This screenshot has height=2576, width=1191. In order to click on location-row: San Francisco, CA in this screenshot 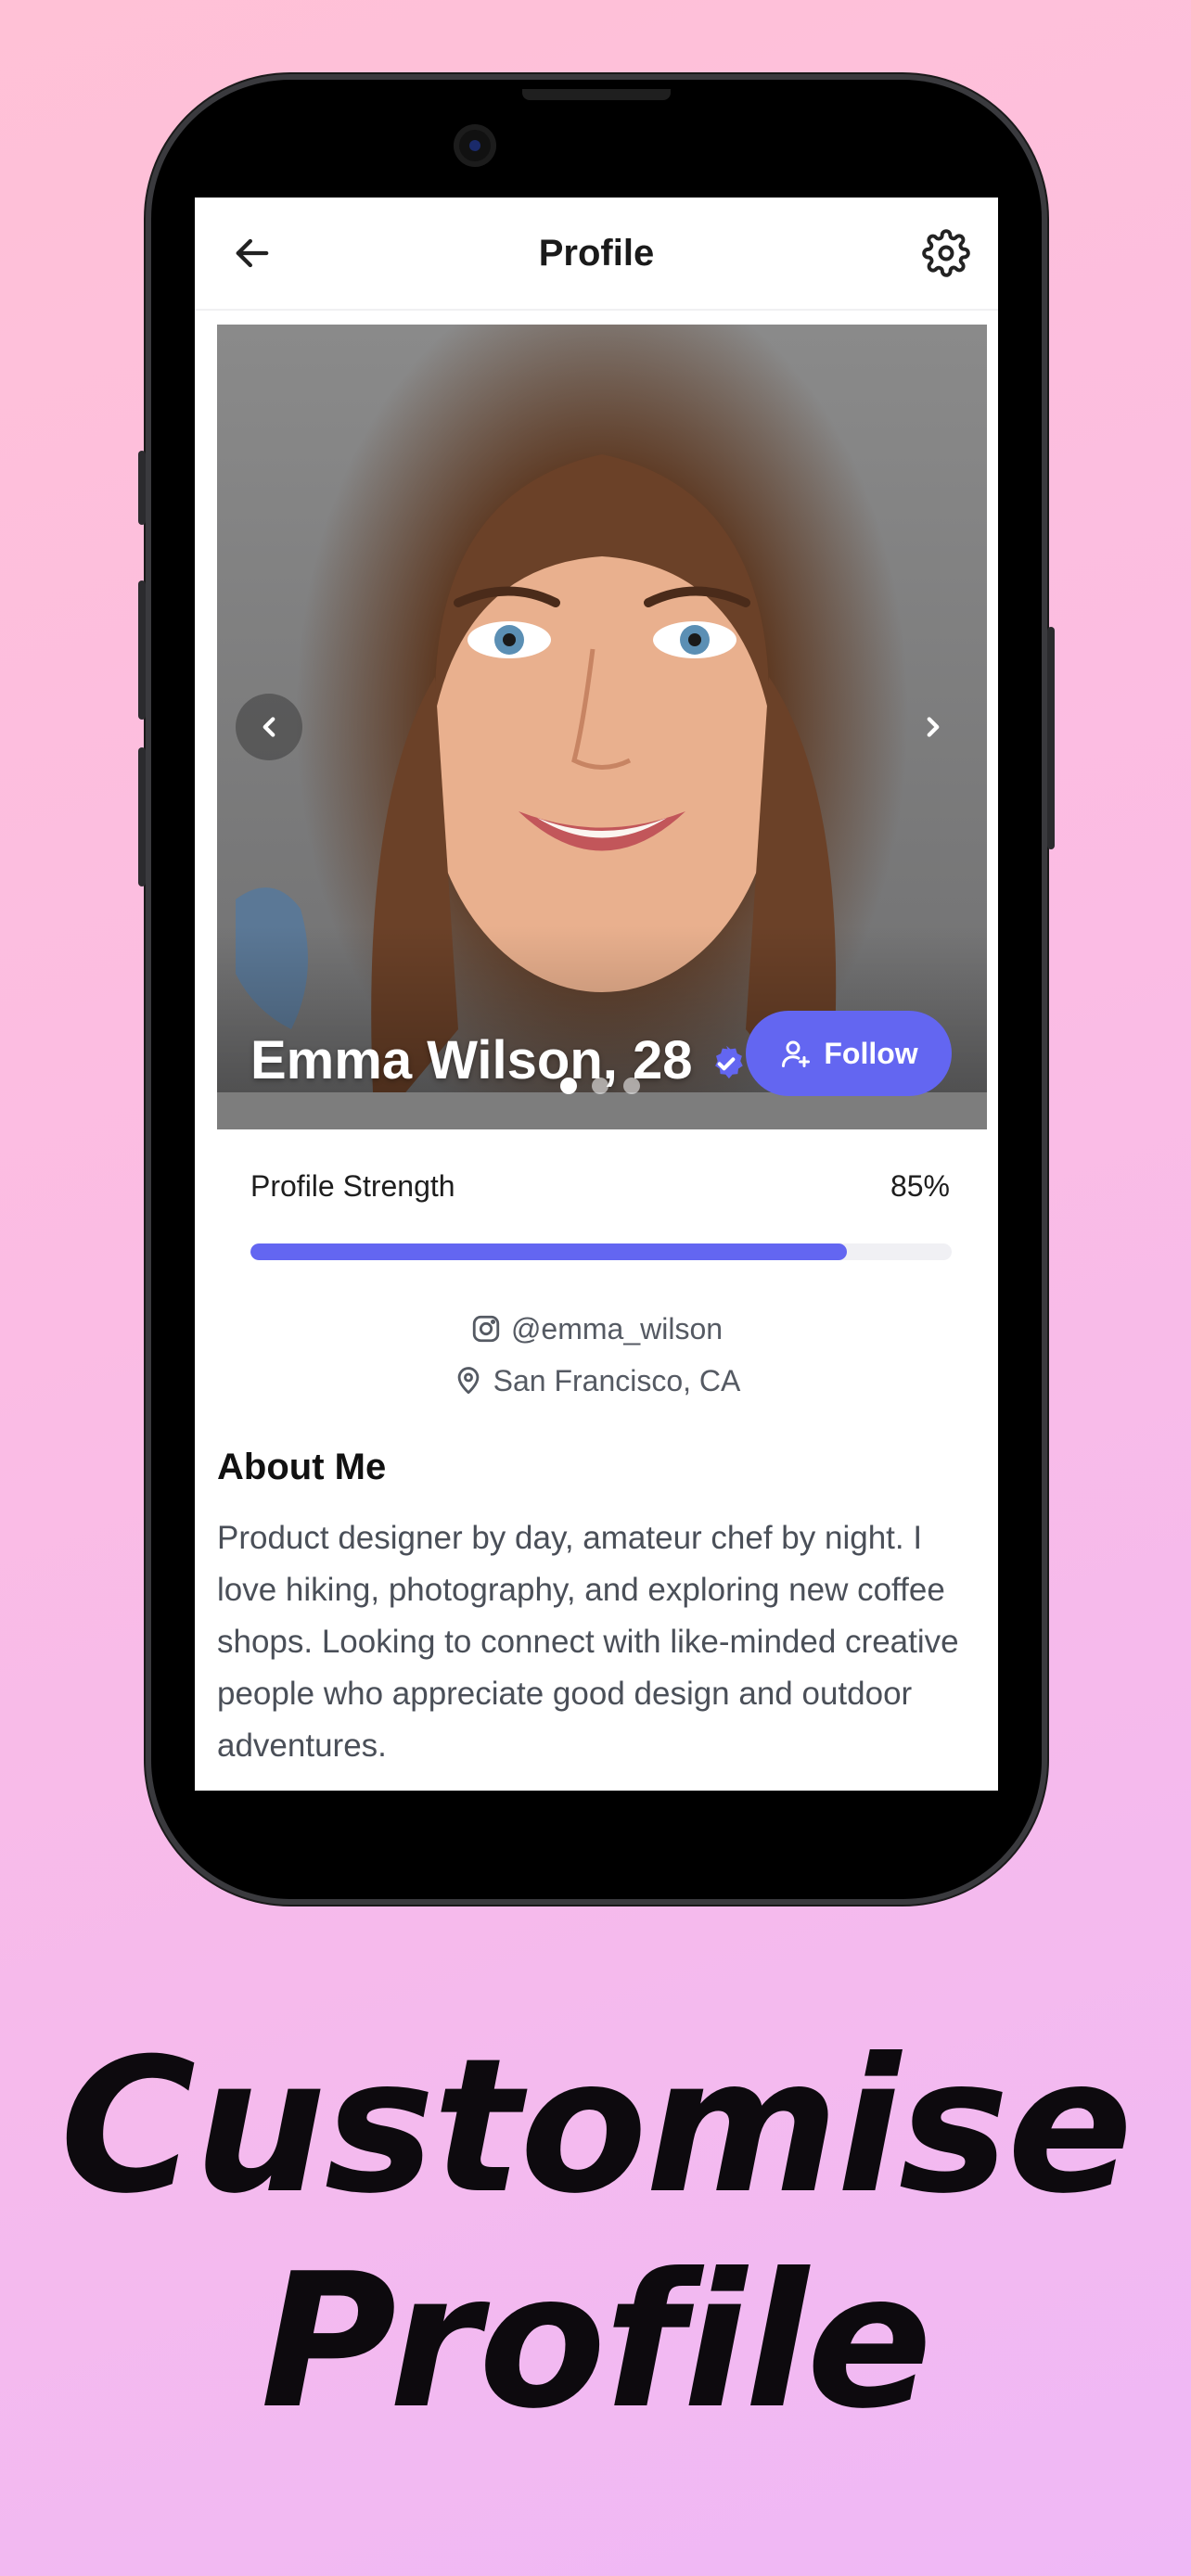, I will do `click(597, 1380)`.